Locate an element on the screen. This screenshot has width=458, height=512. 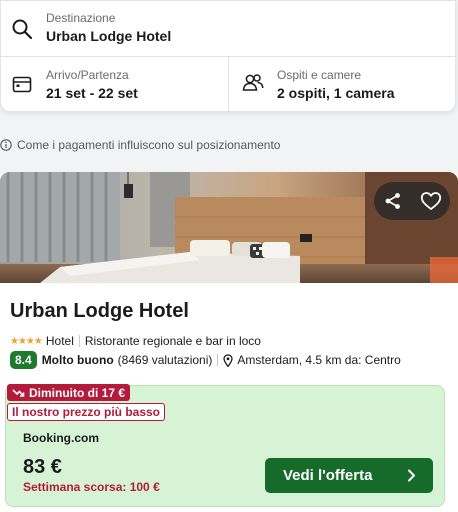
location-pin-icon is located at coordinates (228, 360).